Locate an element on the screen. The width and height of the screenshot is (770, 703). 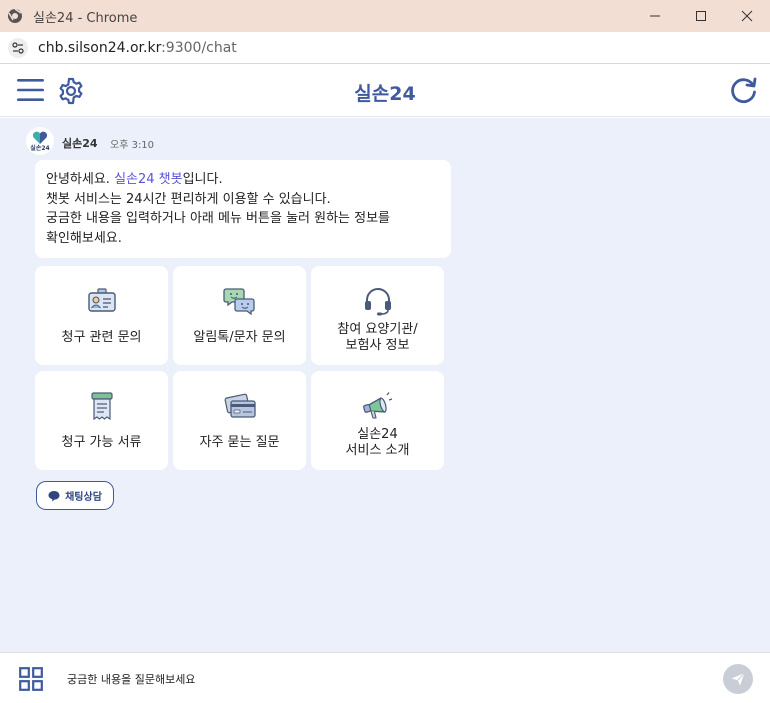
app-header: 실손24 is located at coordinates (385, 91).